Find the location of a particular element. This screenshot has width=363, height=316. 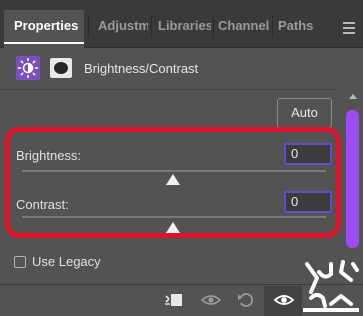

panel-menu-icon is located at coordinates (349, 29).